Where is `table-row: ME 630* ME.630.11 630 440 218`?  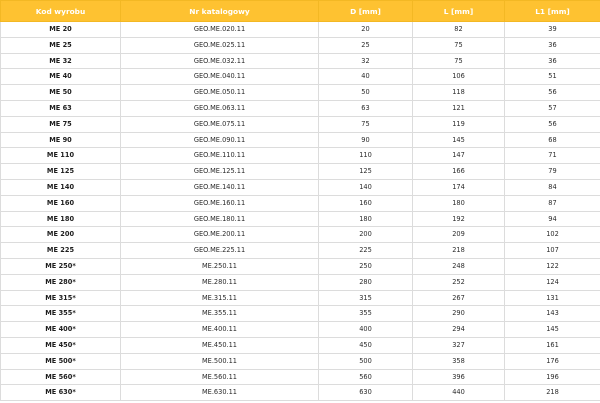
table-row: ME 630* ME.630.11 630 440 218 is located at coordinates (300, 393).